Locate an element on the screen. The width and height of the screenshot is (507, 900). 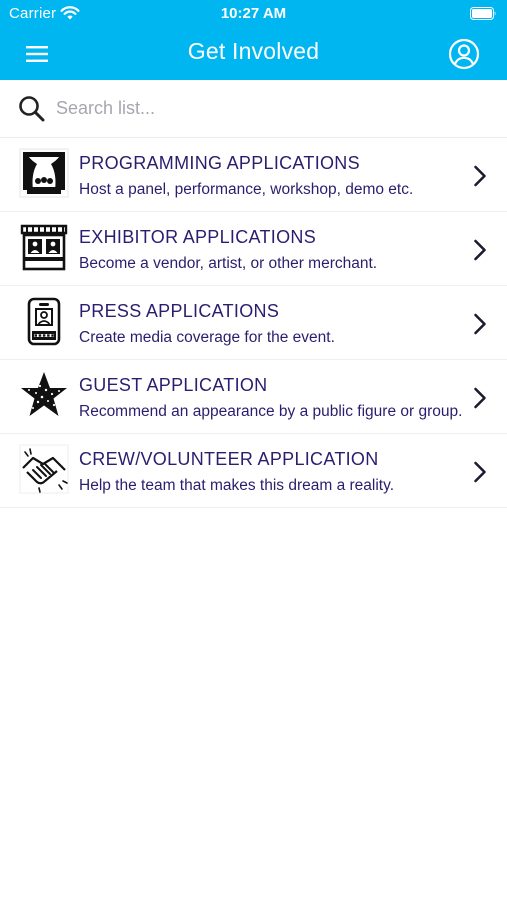
search-input is located at coordinates (271, 108).